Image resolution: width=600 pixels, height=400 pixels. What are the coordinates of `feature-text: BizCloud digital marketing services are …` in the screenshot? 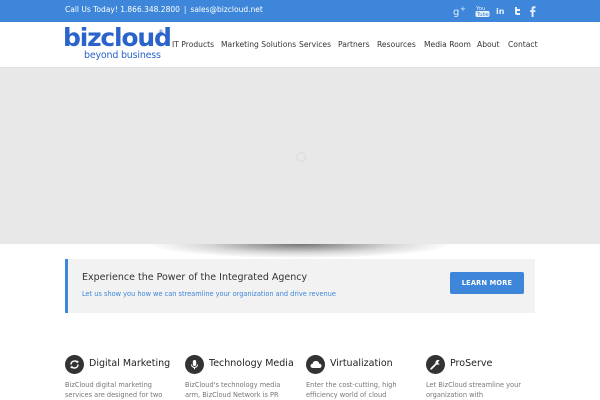 It's located at (114, 390).